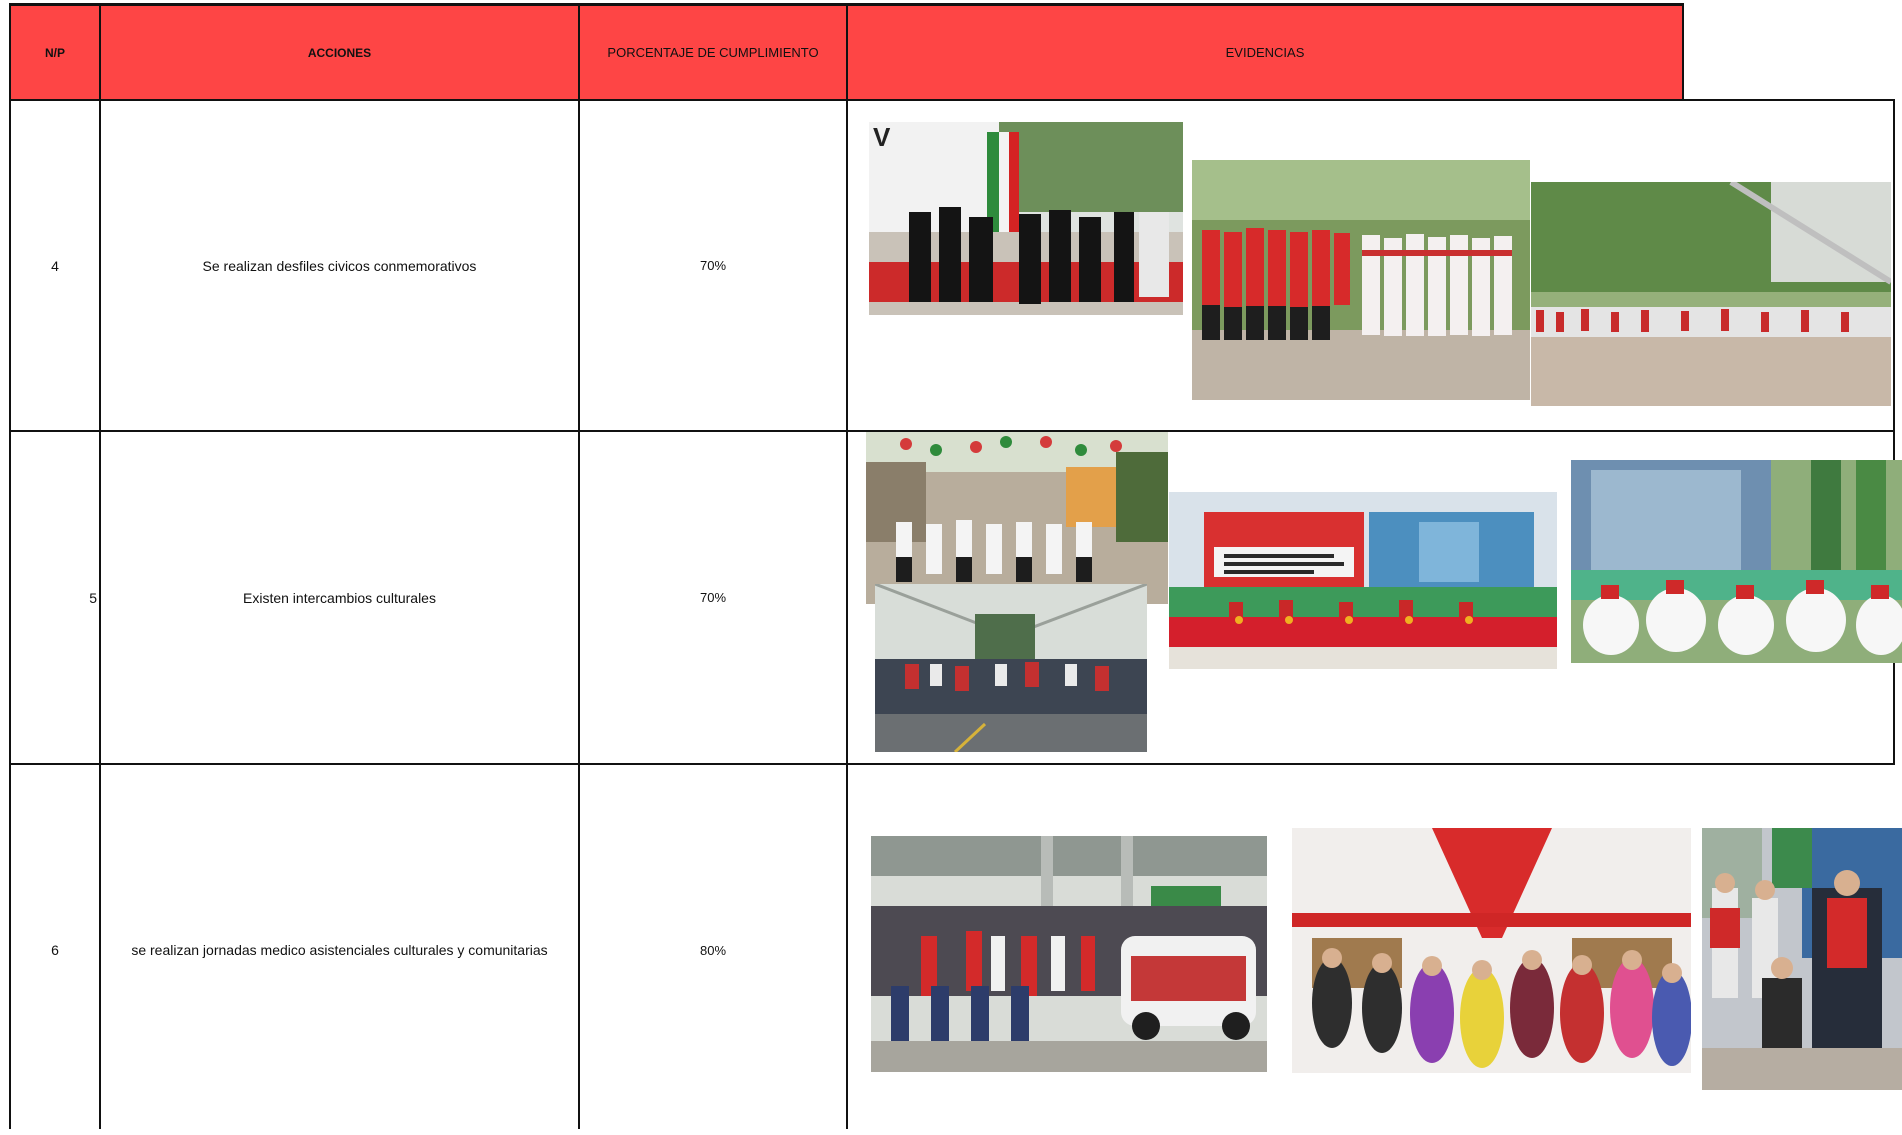 Image resolution: width=1902 pixels, height=1135 pixels. What do you see at coordinates (713, 52) in the screenshot?
I see `header-porcentaje: PORCENTAJE DE CUMPLIMIENTO` at bounding box center [713, 52].